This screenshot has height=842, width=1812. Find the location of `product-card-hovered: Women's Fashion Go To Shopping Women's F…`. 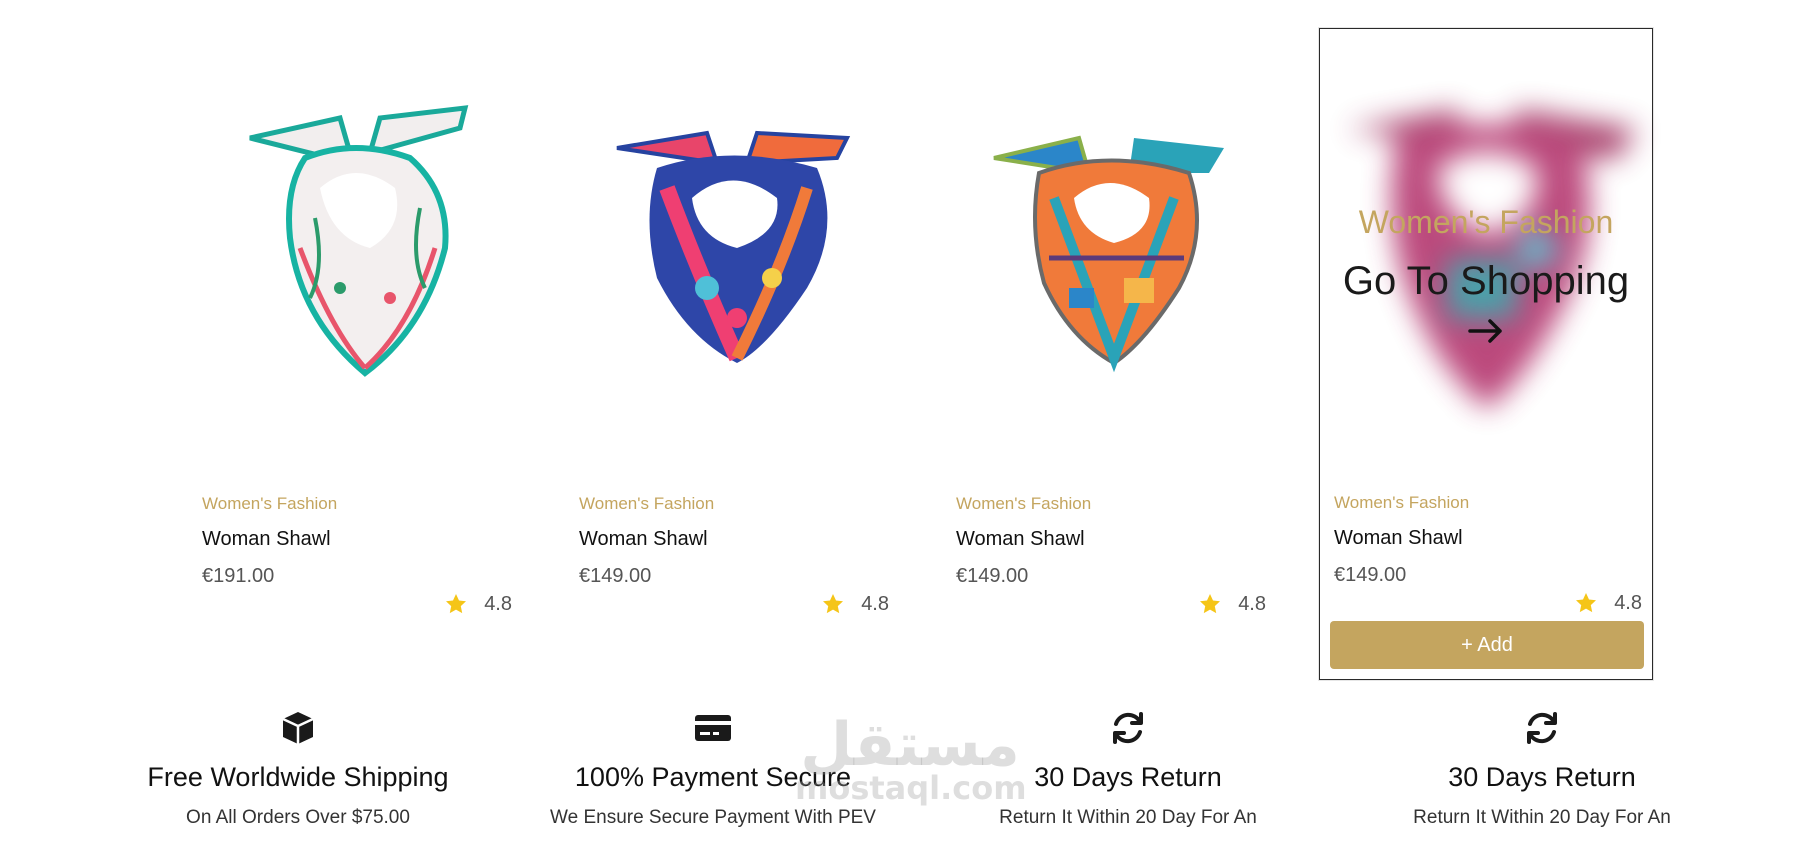

product-card-hovered: Women's Fashion Go To Shopping Women's F… is located at coordinates (1486, 354).